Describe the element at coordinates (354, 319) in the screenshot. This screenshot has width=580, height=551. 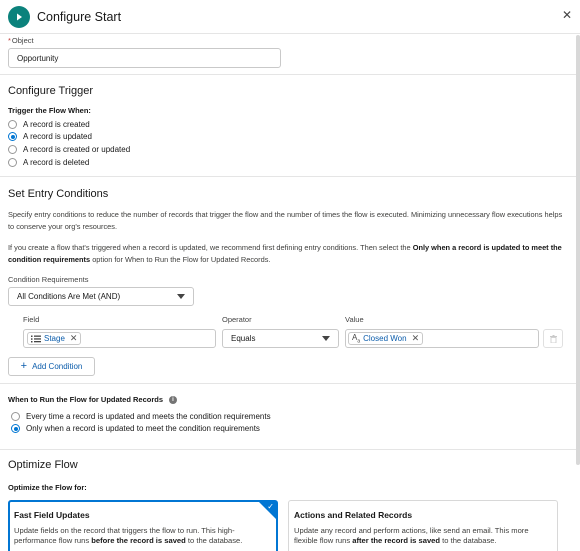
I see `value-label: Value` at that location.